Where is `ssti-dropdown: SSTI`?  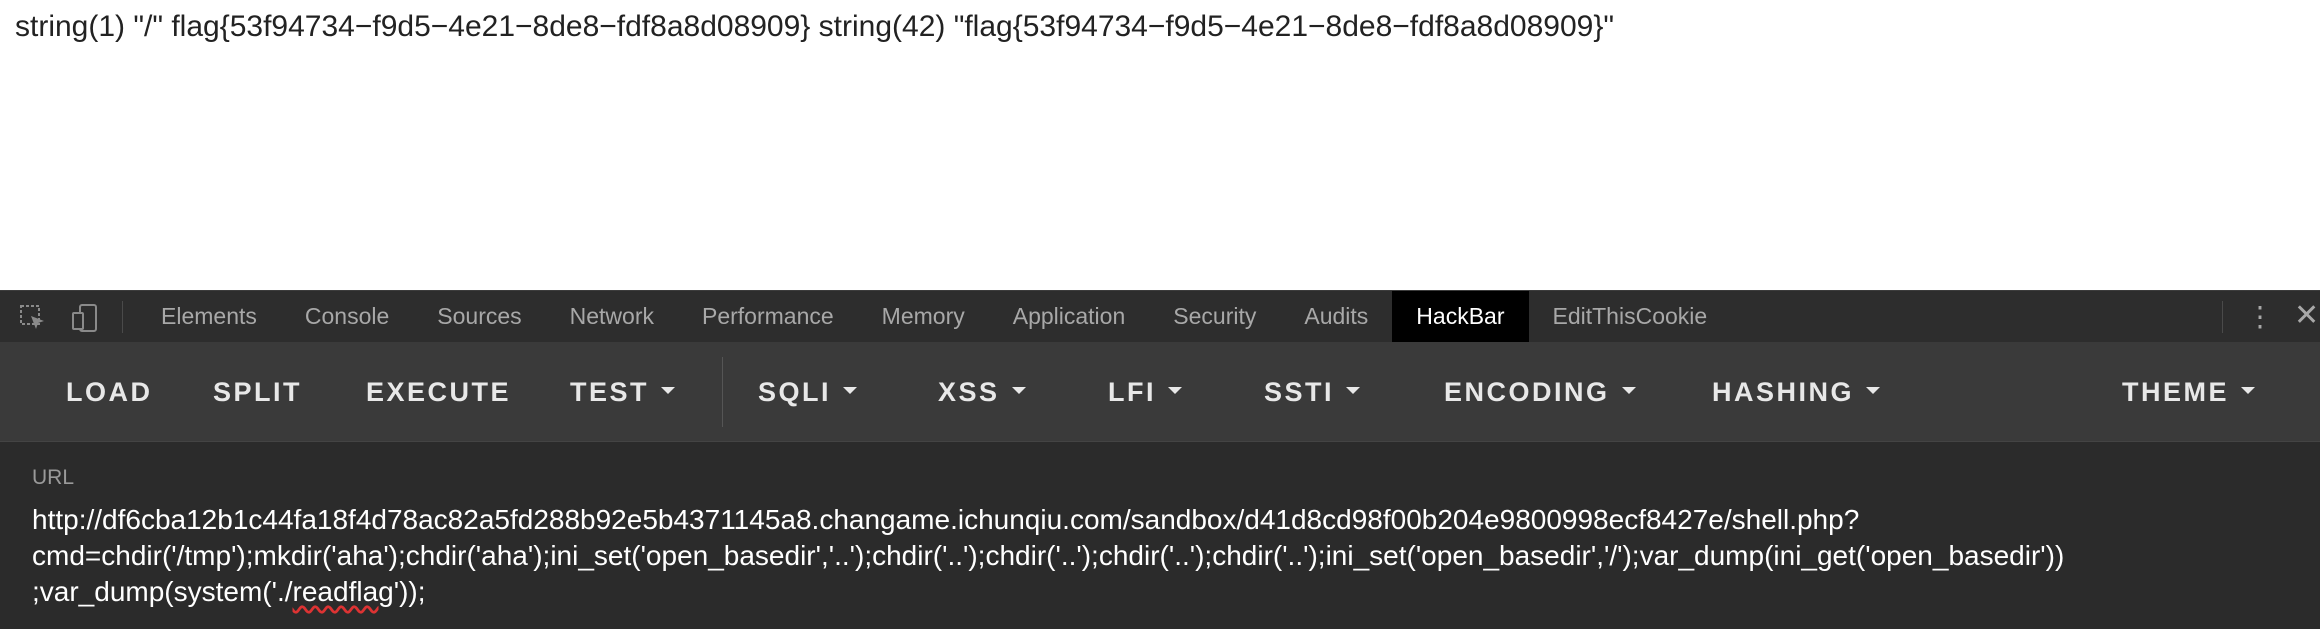 ssti-dropdown: SSTI is located at coordinates (1312, 392).